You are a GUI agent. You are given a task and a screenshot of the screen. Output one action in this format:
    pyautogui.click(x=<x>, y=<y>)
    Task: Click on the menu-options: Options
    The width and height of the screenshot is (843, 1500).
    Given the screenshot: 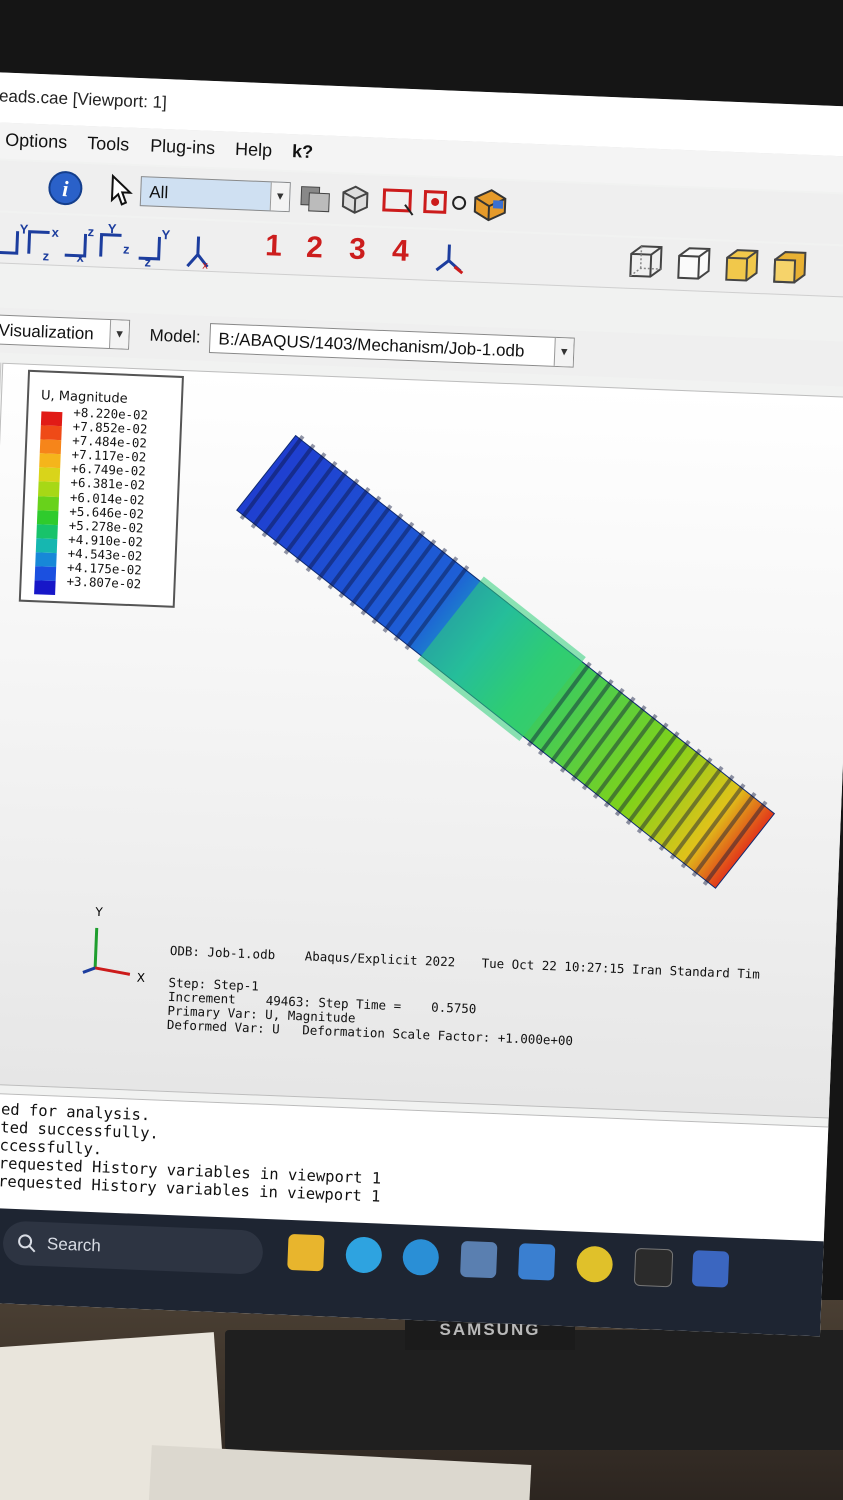 What is the action you would take?
    pyautogui.click(x=36, y=141)
    